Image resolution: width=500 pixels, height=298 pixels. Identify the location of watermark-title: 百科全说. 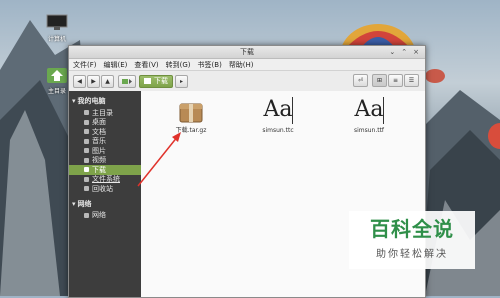
(412, 229).